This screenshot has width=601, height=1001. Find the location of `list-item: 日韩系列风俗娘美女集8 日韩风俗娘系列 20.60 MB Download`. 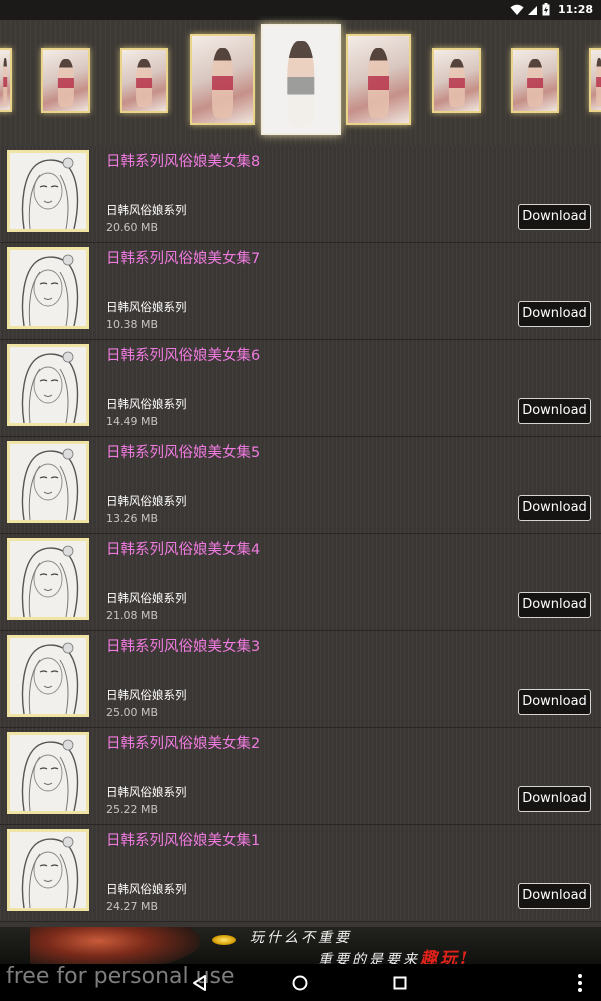

list-item: 日韩系列风俗娘美女集8 日韩风俗娘系列 20.60 MB Download is located at coordinates (300, 194).